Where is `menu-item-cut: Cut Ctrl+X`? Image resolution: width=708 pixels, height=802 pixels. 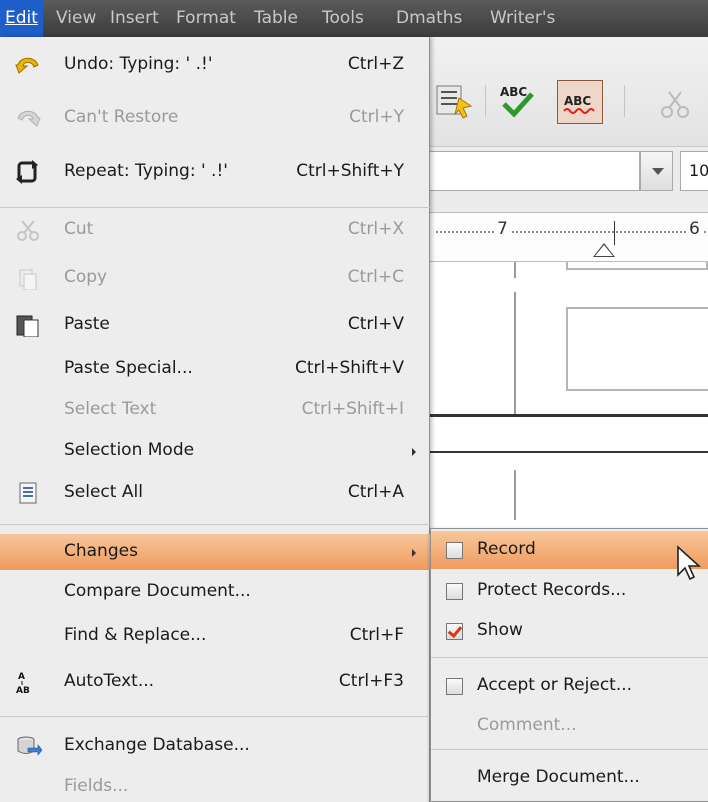
menu-item-cut: Cut Ctrl+X is located at coordinates (215, 230).